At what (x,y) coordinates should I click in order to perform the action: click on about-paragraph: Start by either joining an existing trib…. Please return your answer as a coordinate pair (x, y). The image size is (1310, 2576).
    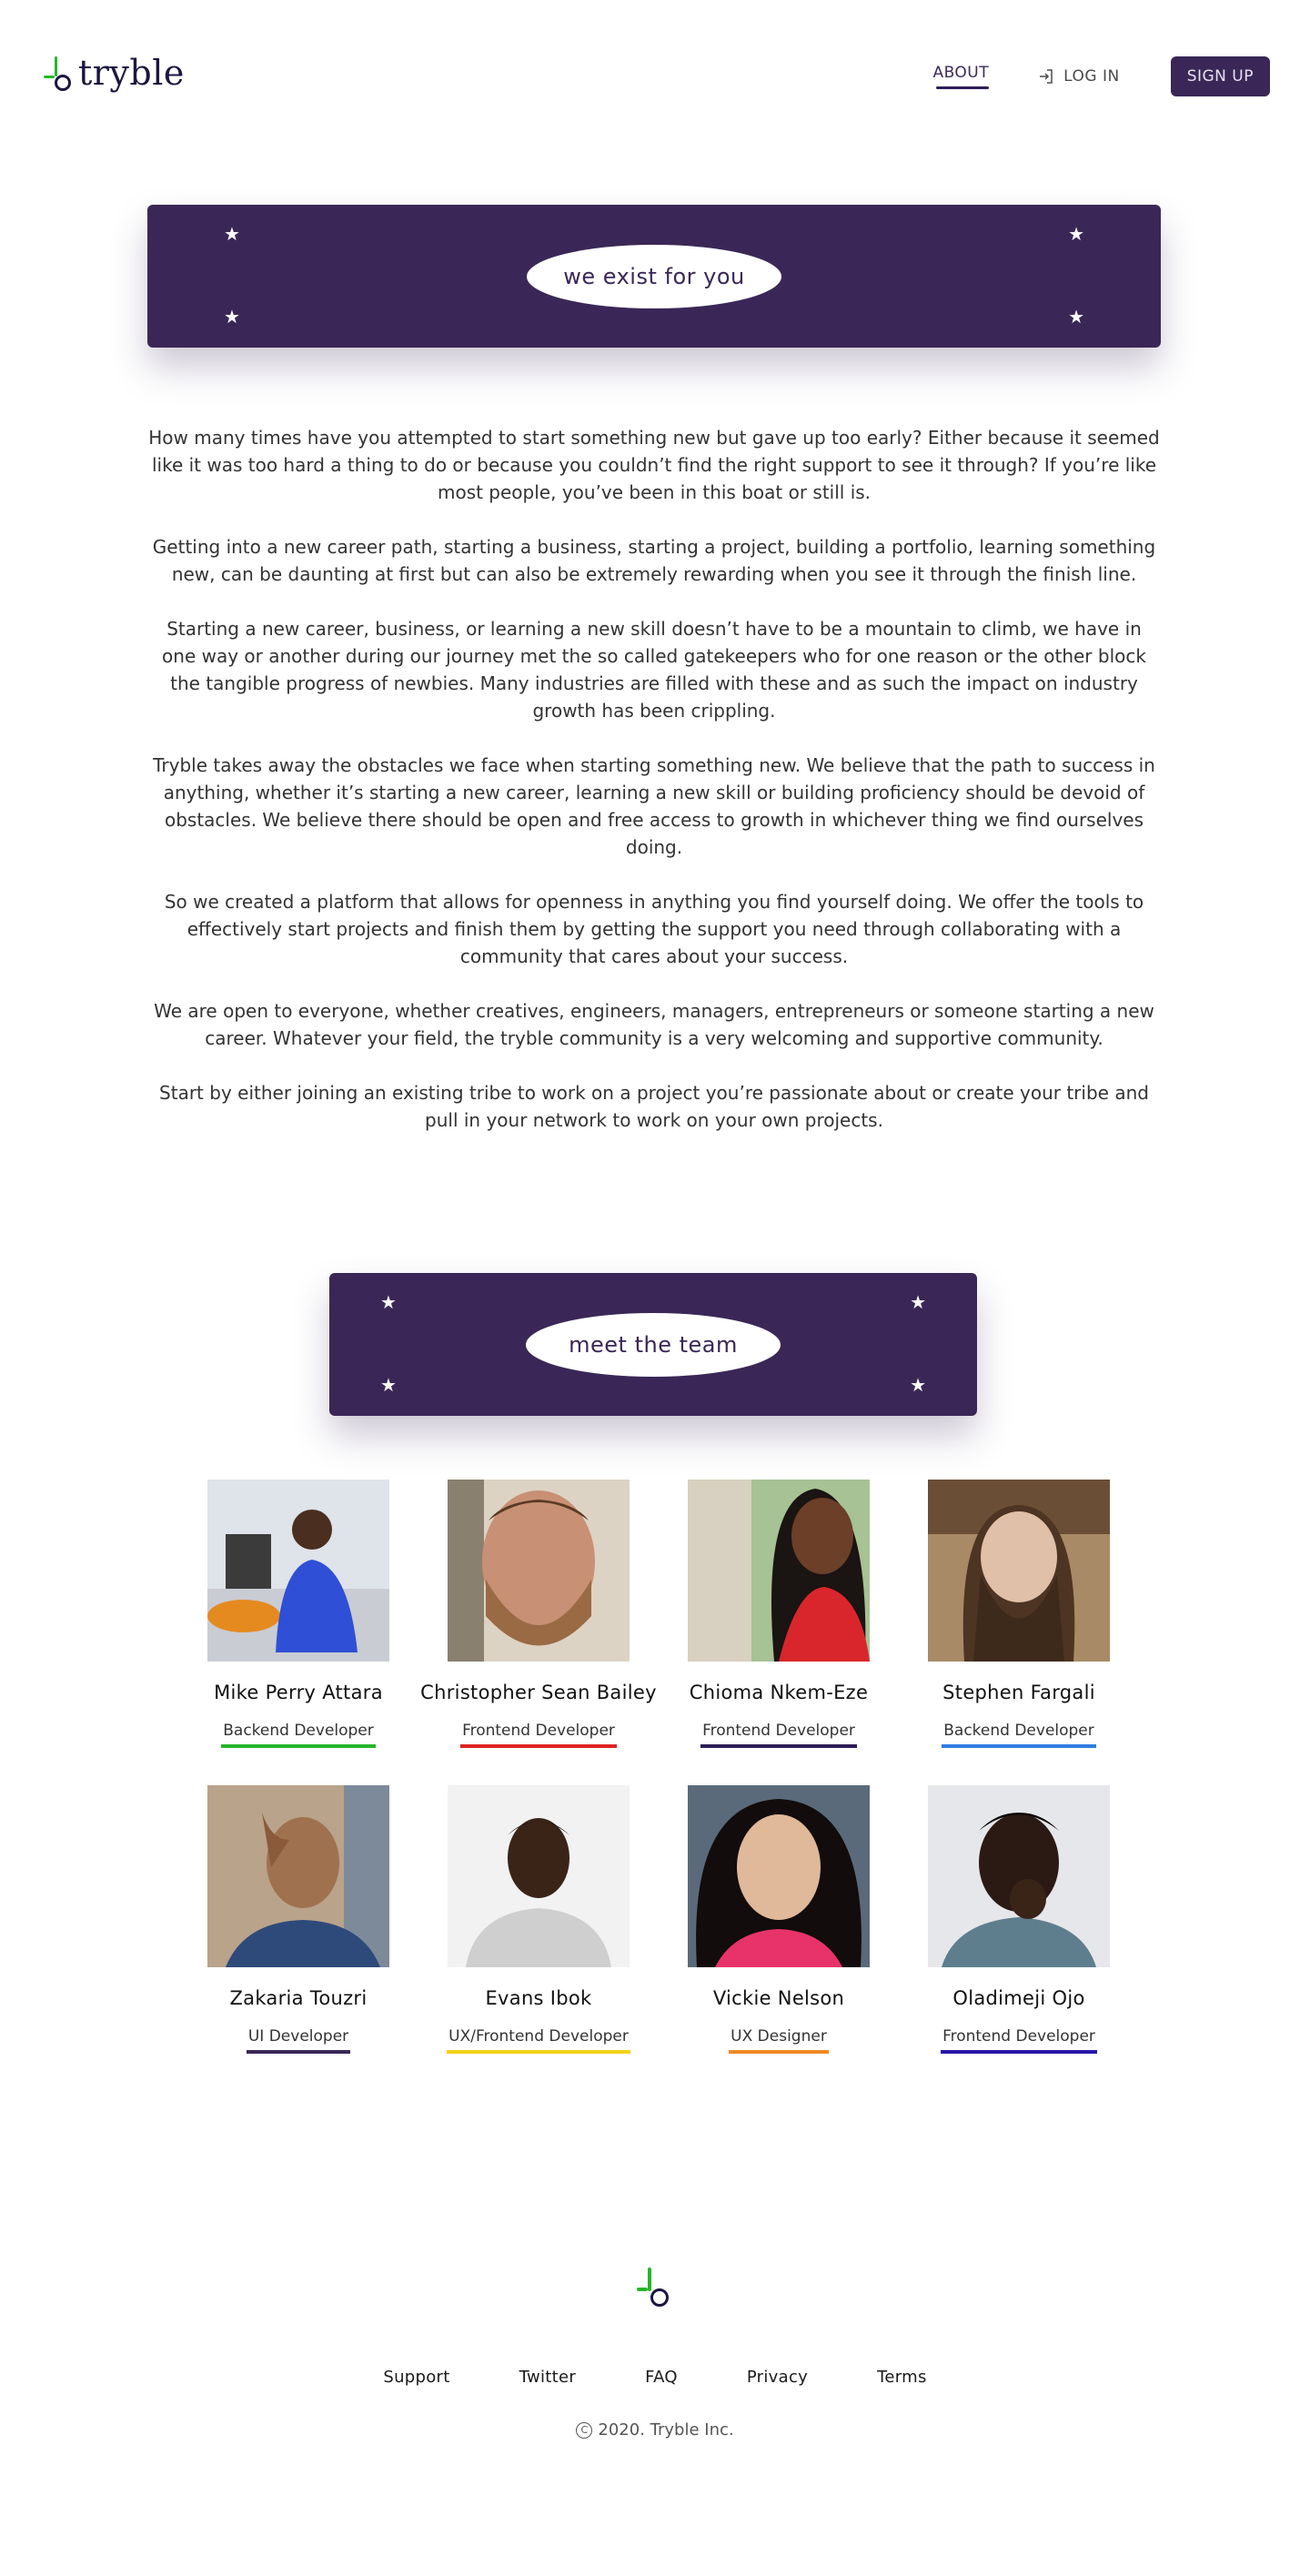
    Looking at the image, I should click on (654, 1106).